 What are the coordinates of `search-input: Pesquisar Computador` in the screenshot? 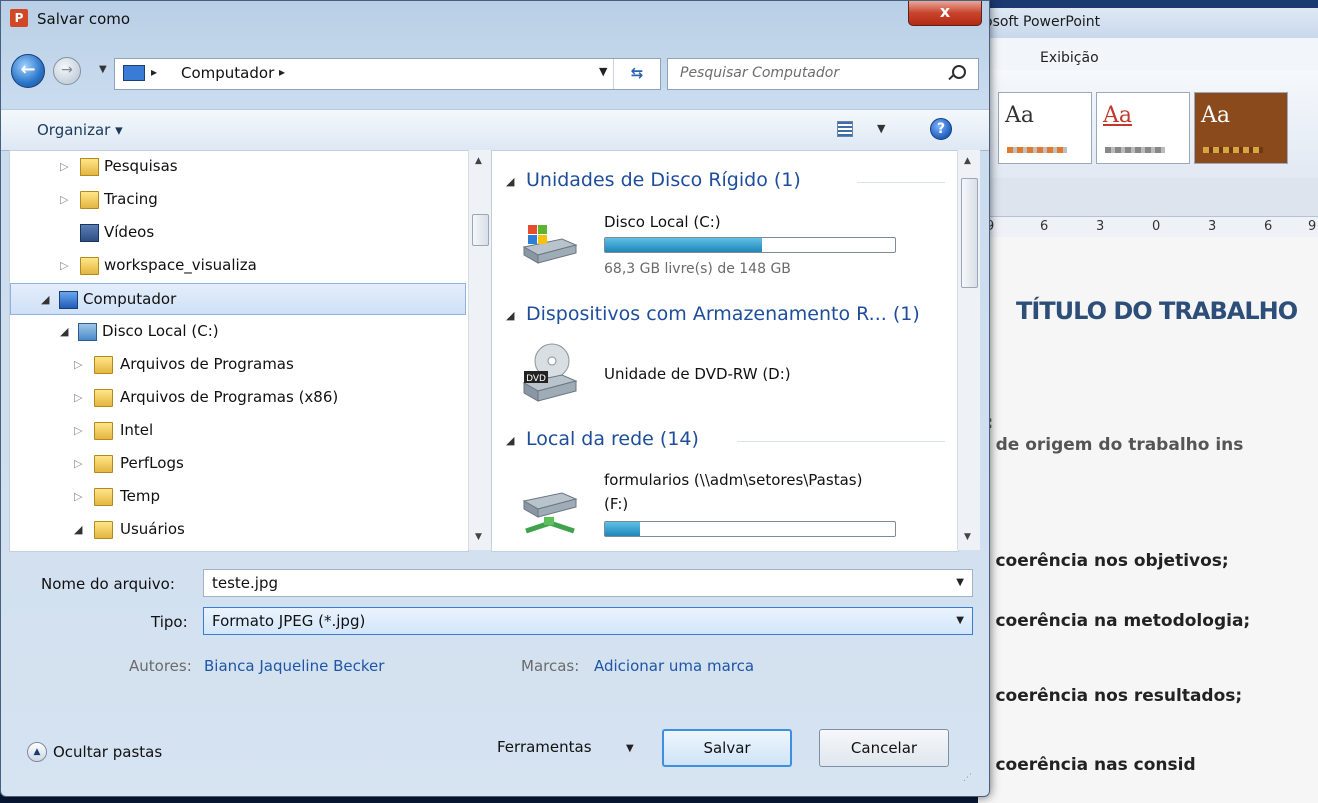 It's located at (823, 74).